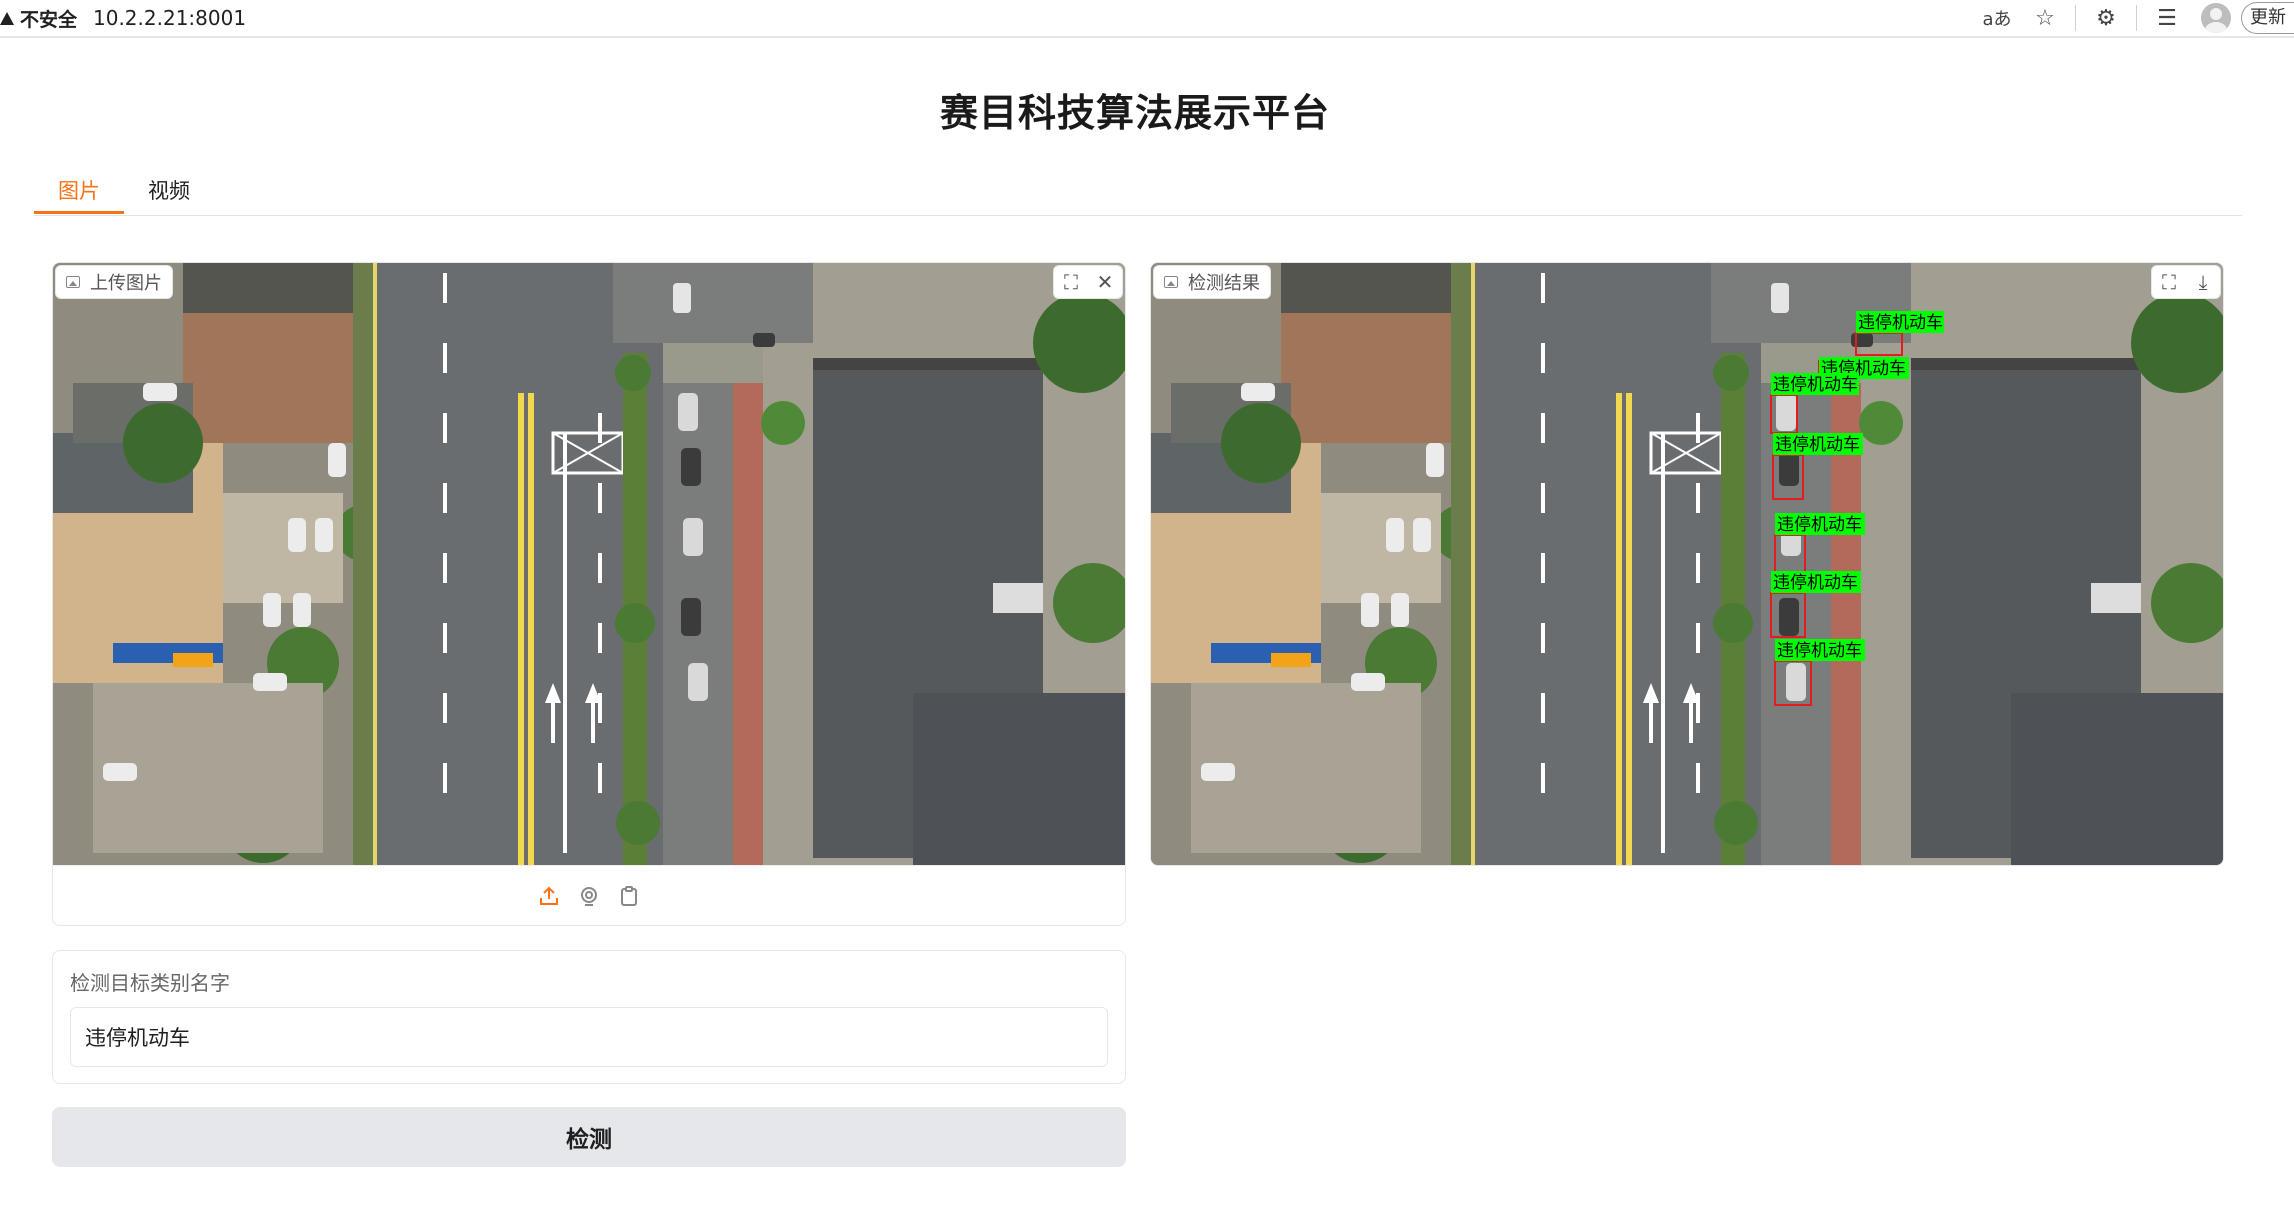  Describe the element at coordinates (2045, 18) in the screenshot. I see `favorite-star-icon: ☆` at that location.